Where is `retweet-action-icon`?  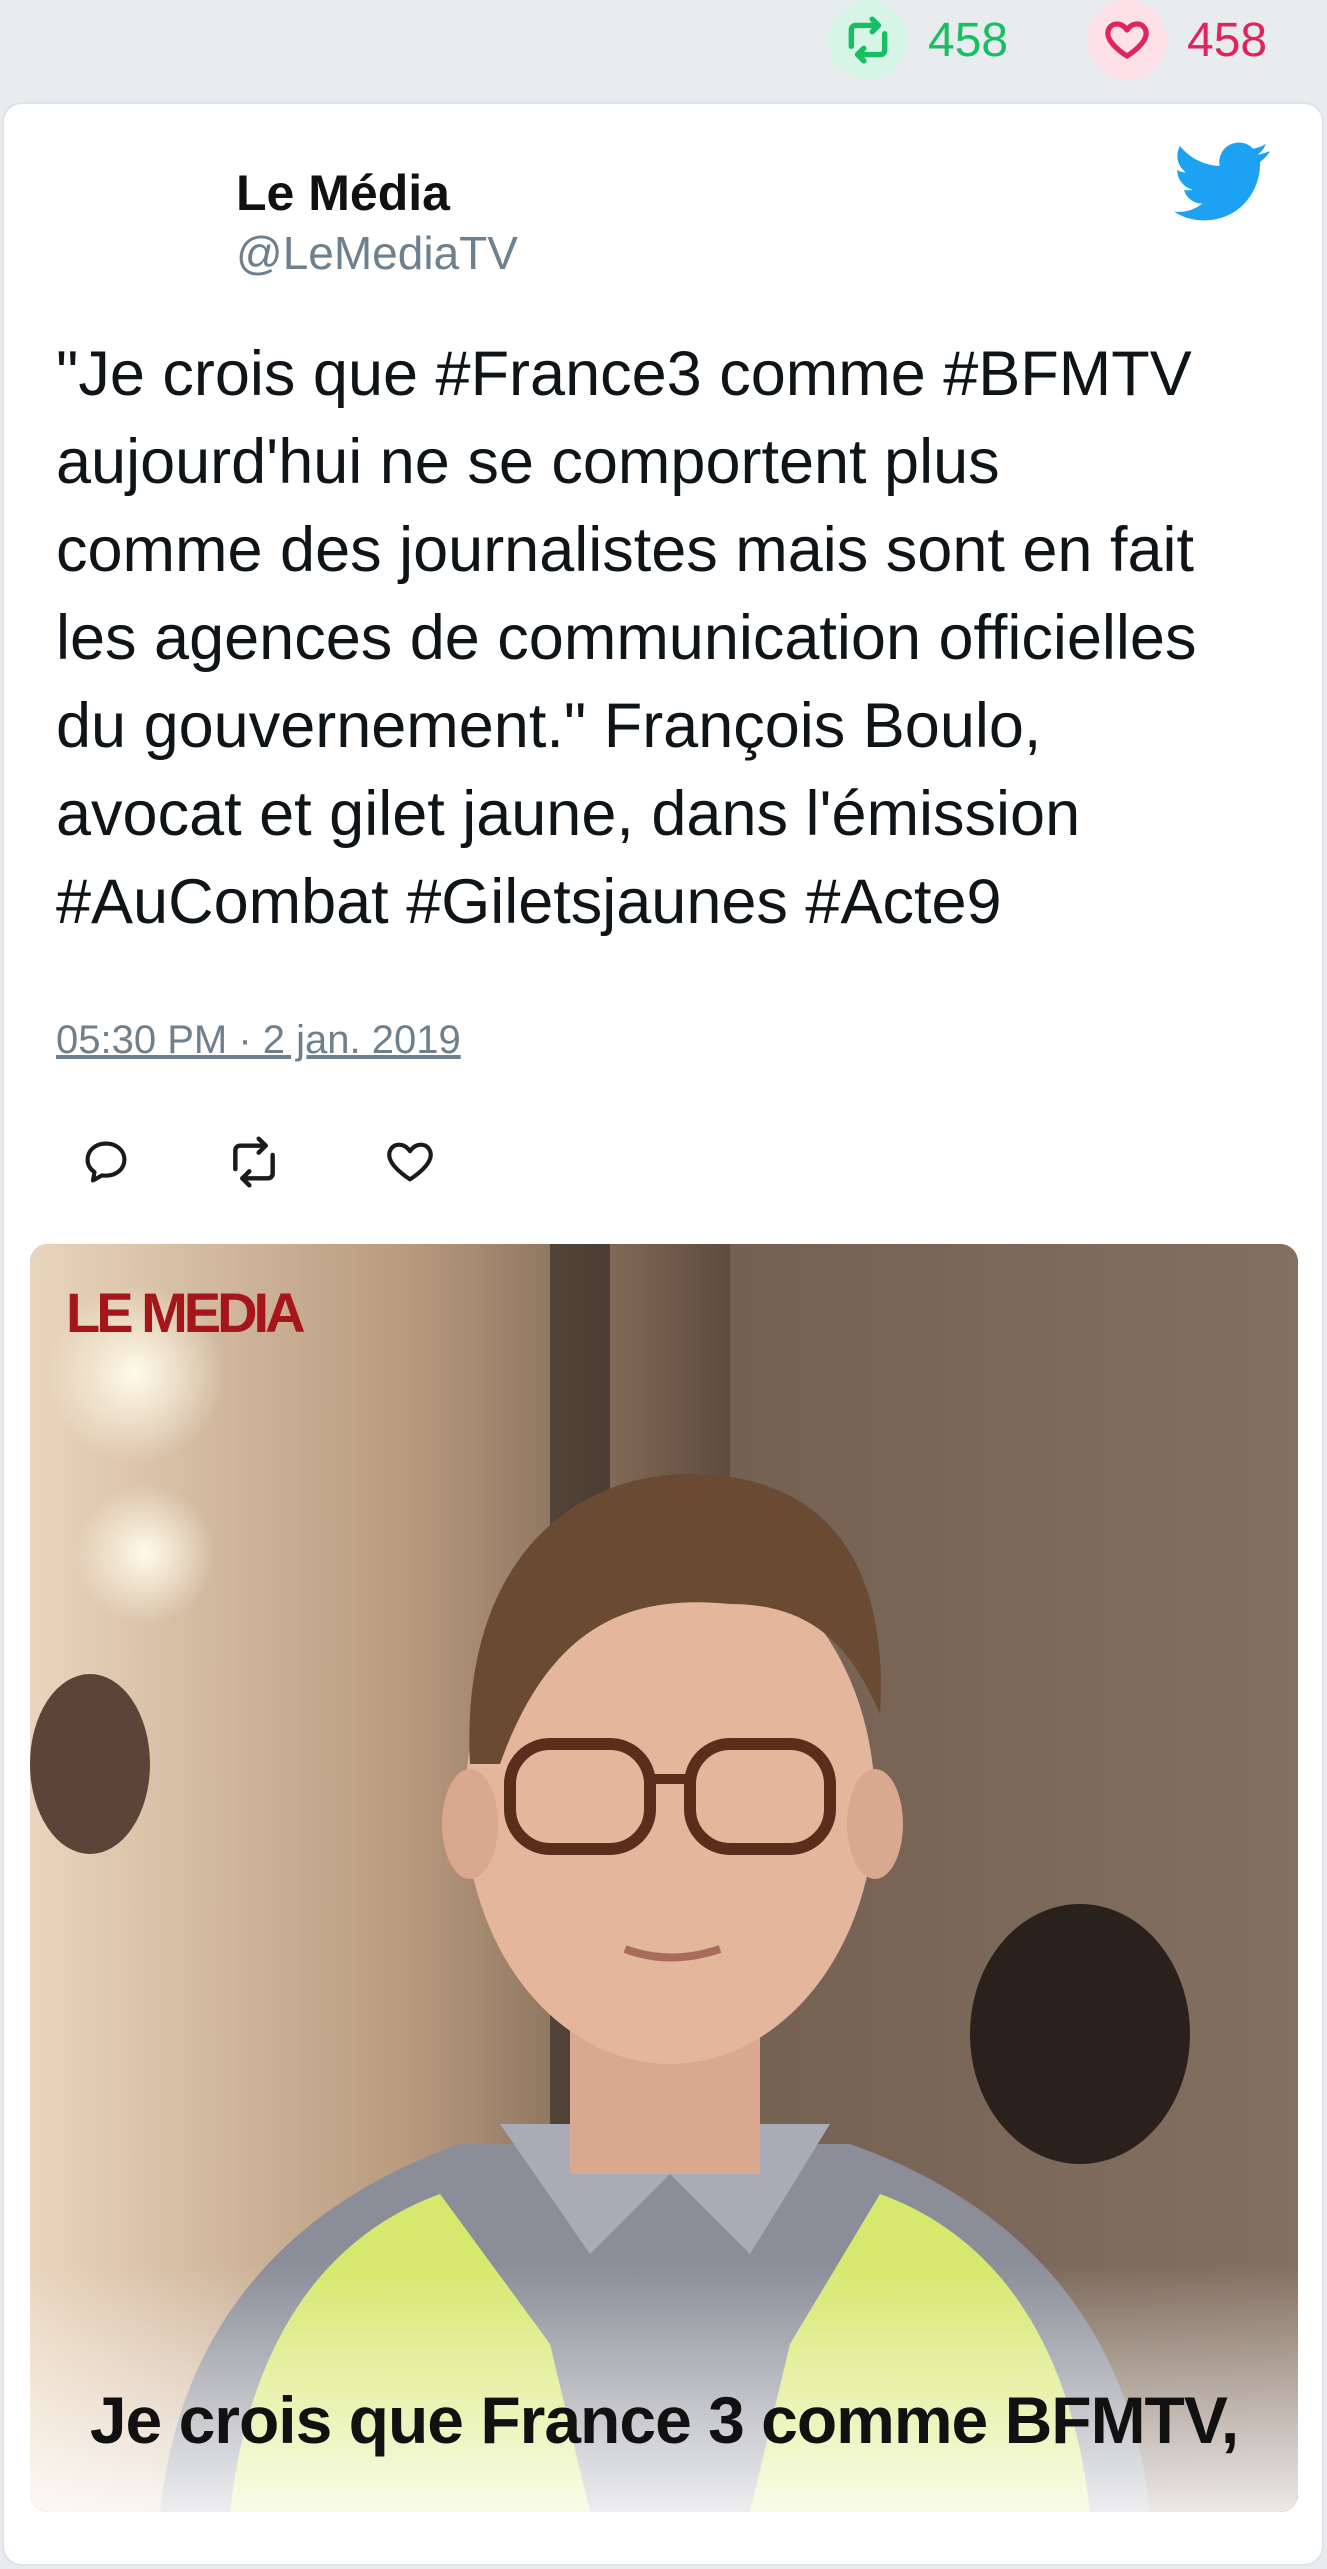
retweet-action-icon is located at coordinates (254, 1162).